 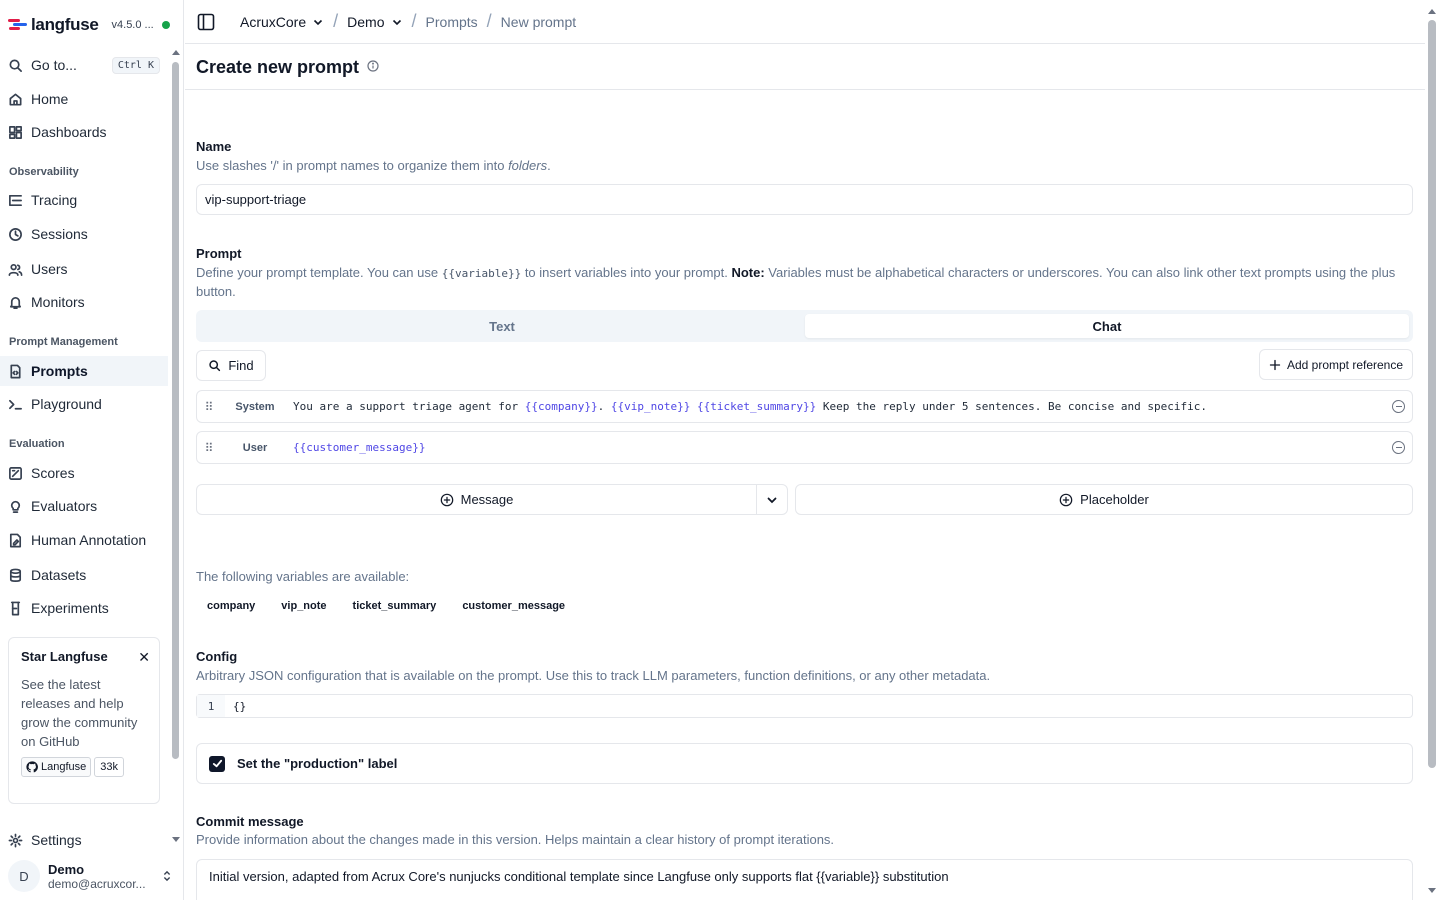 I want to click on goto-button: Go to... Ctrl K, so click(x=84, y=65).